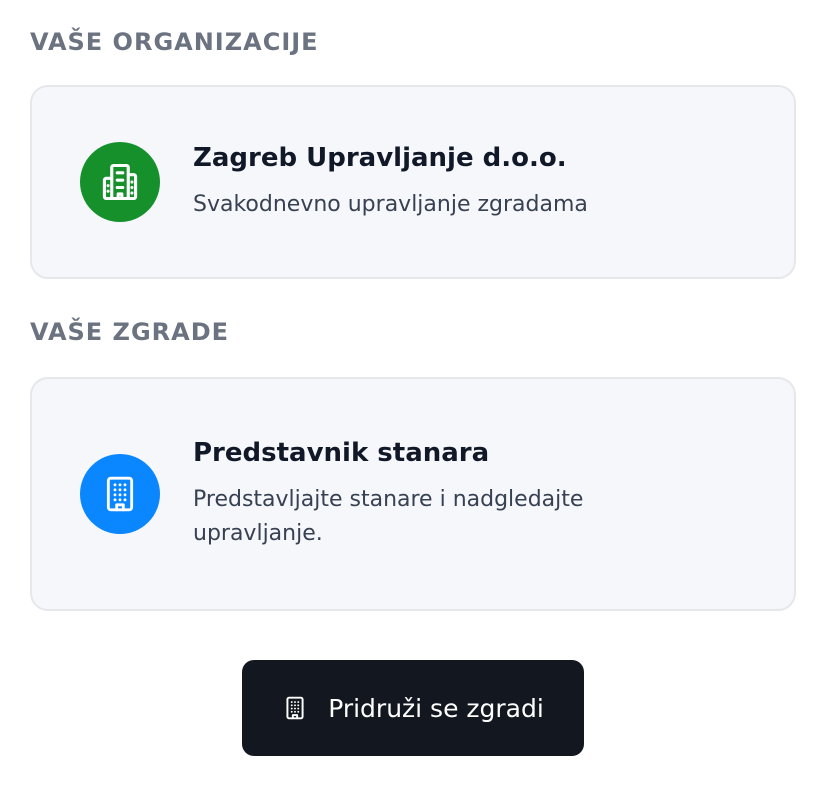 Image resolution: width=832 pixels, height=792 pixels. Describe the element at coordinates (436, 708) in the screenshot. I see `join-building-label: Pridruži se zgradi` at that location.